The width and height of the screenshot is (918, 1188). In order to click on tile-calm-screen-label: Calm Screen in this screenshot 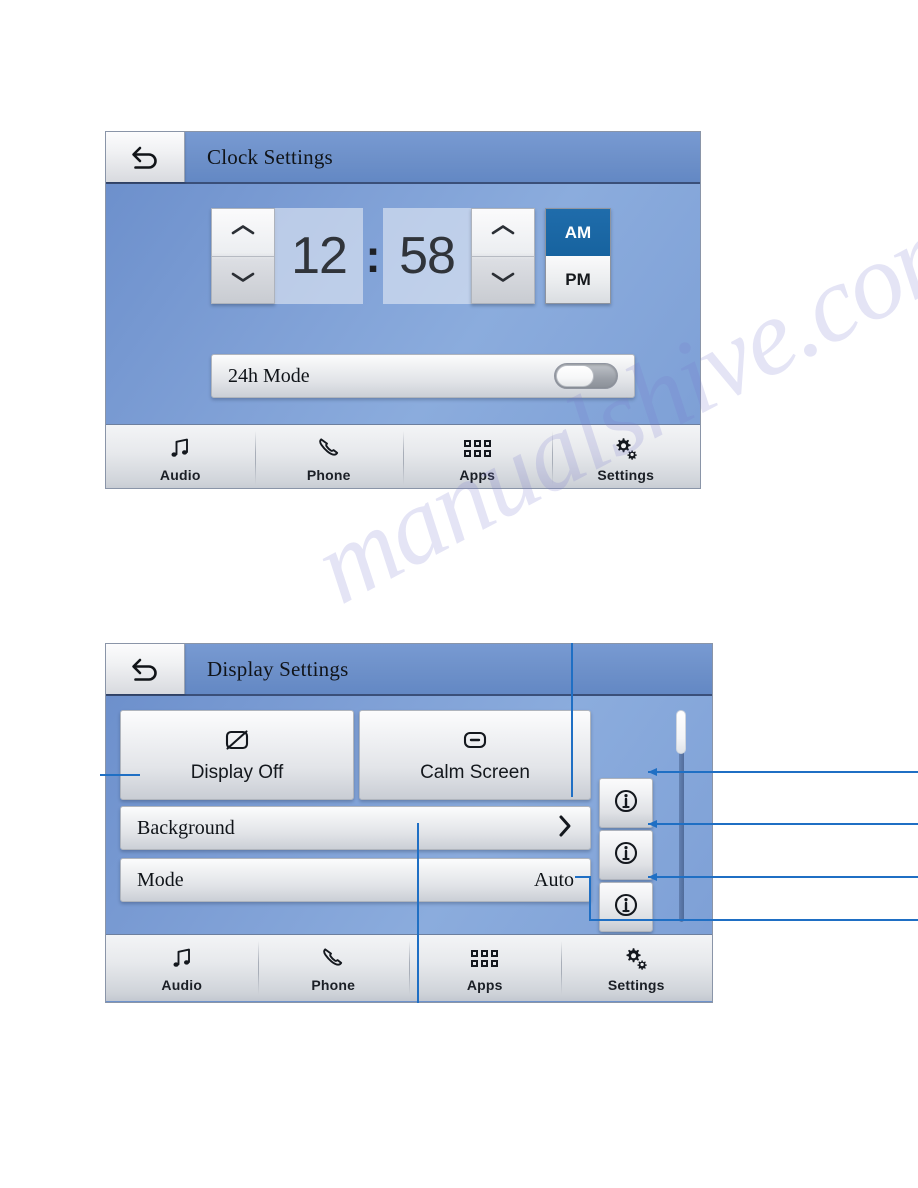, I will do `click(475, 772)`.